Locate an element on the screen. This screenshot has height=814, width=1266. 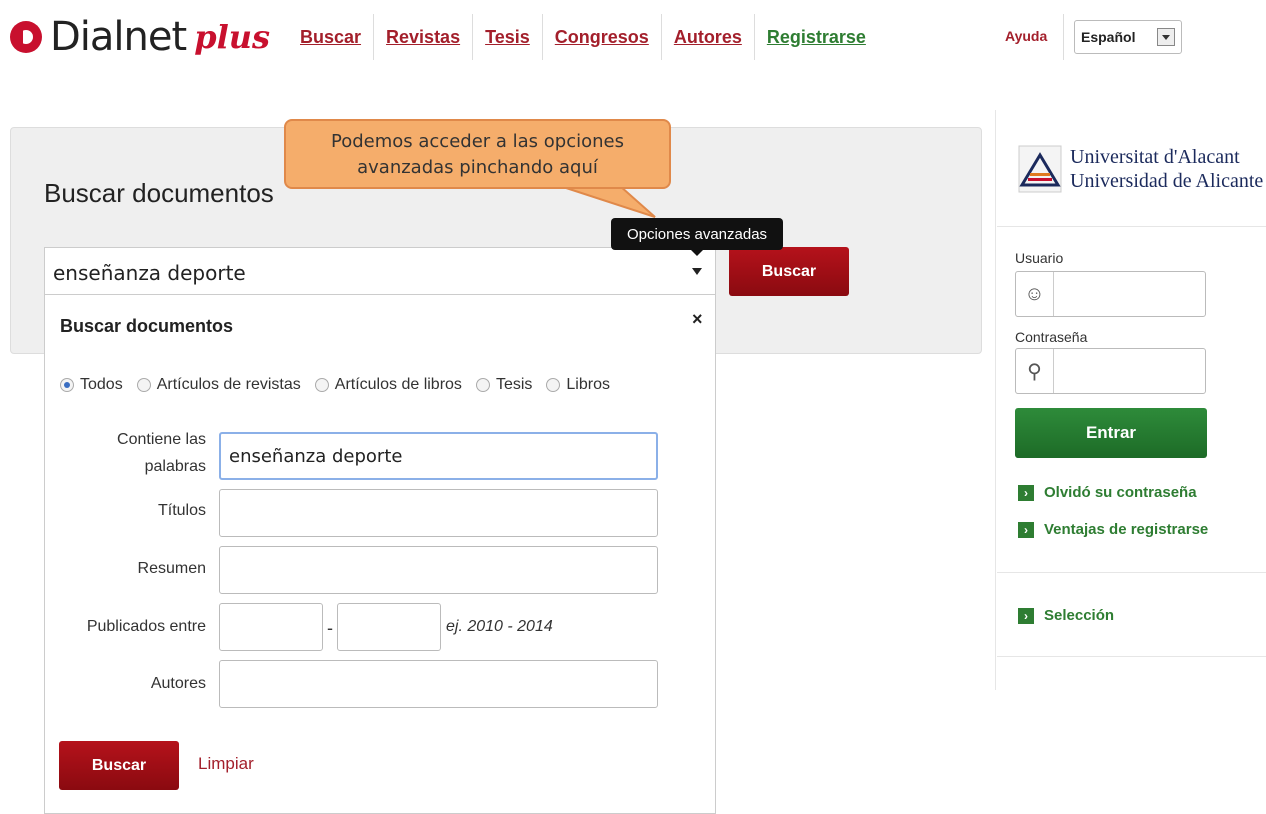
sidebar-divider is located at coordinates (995, 400).